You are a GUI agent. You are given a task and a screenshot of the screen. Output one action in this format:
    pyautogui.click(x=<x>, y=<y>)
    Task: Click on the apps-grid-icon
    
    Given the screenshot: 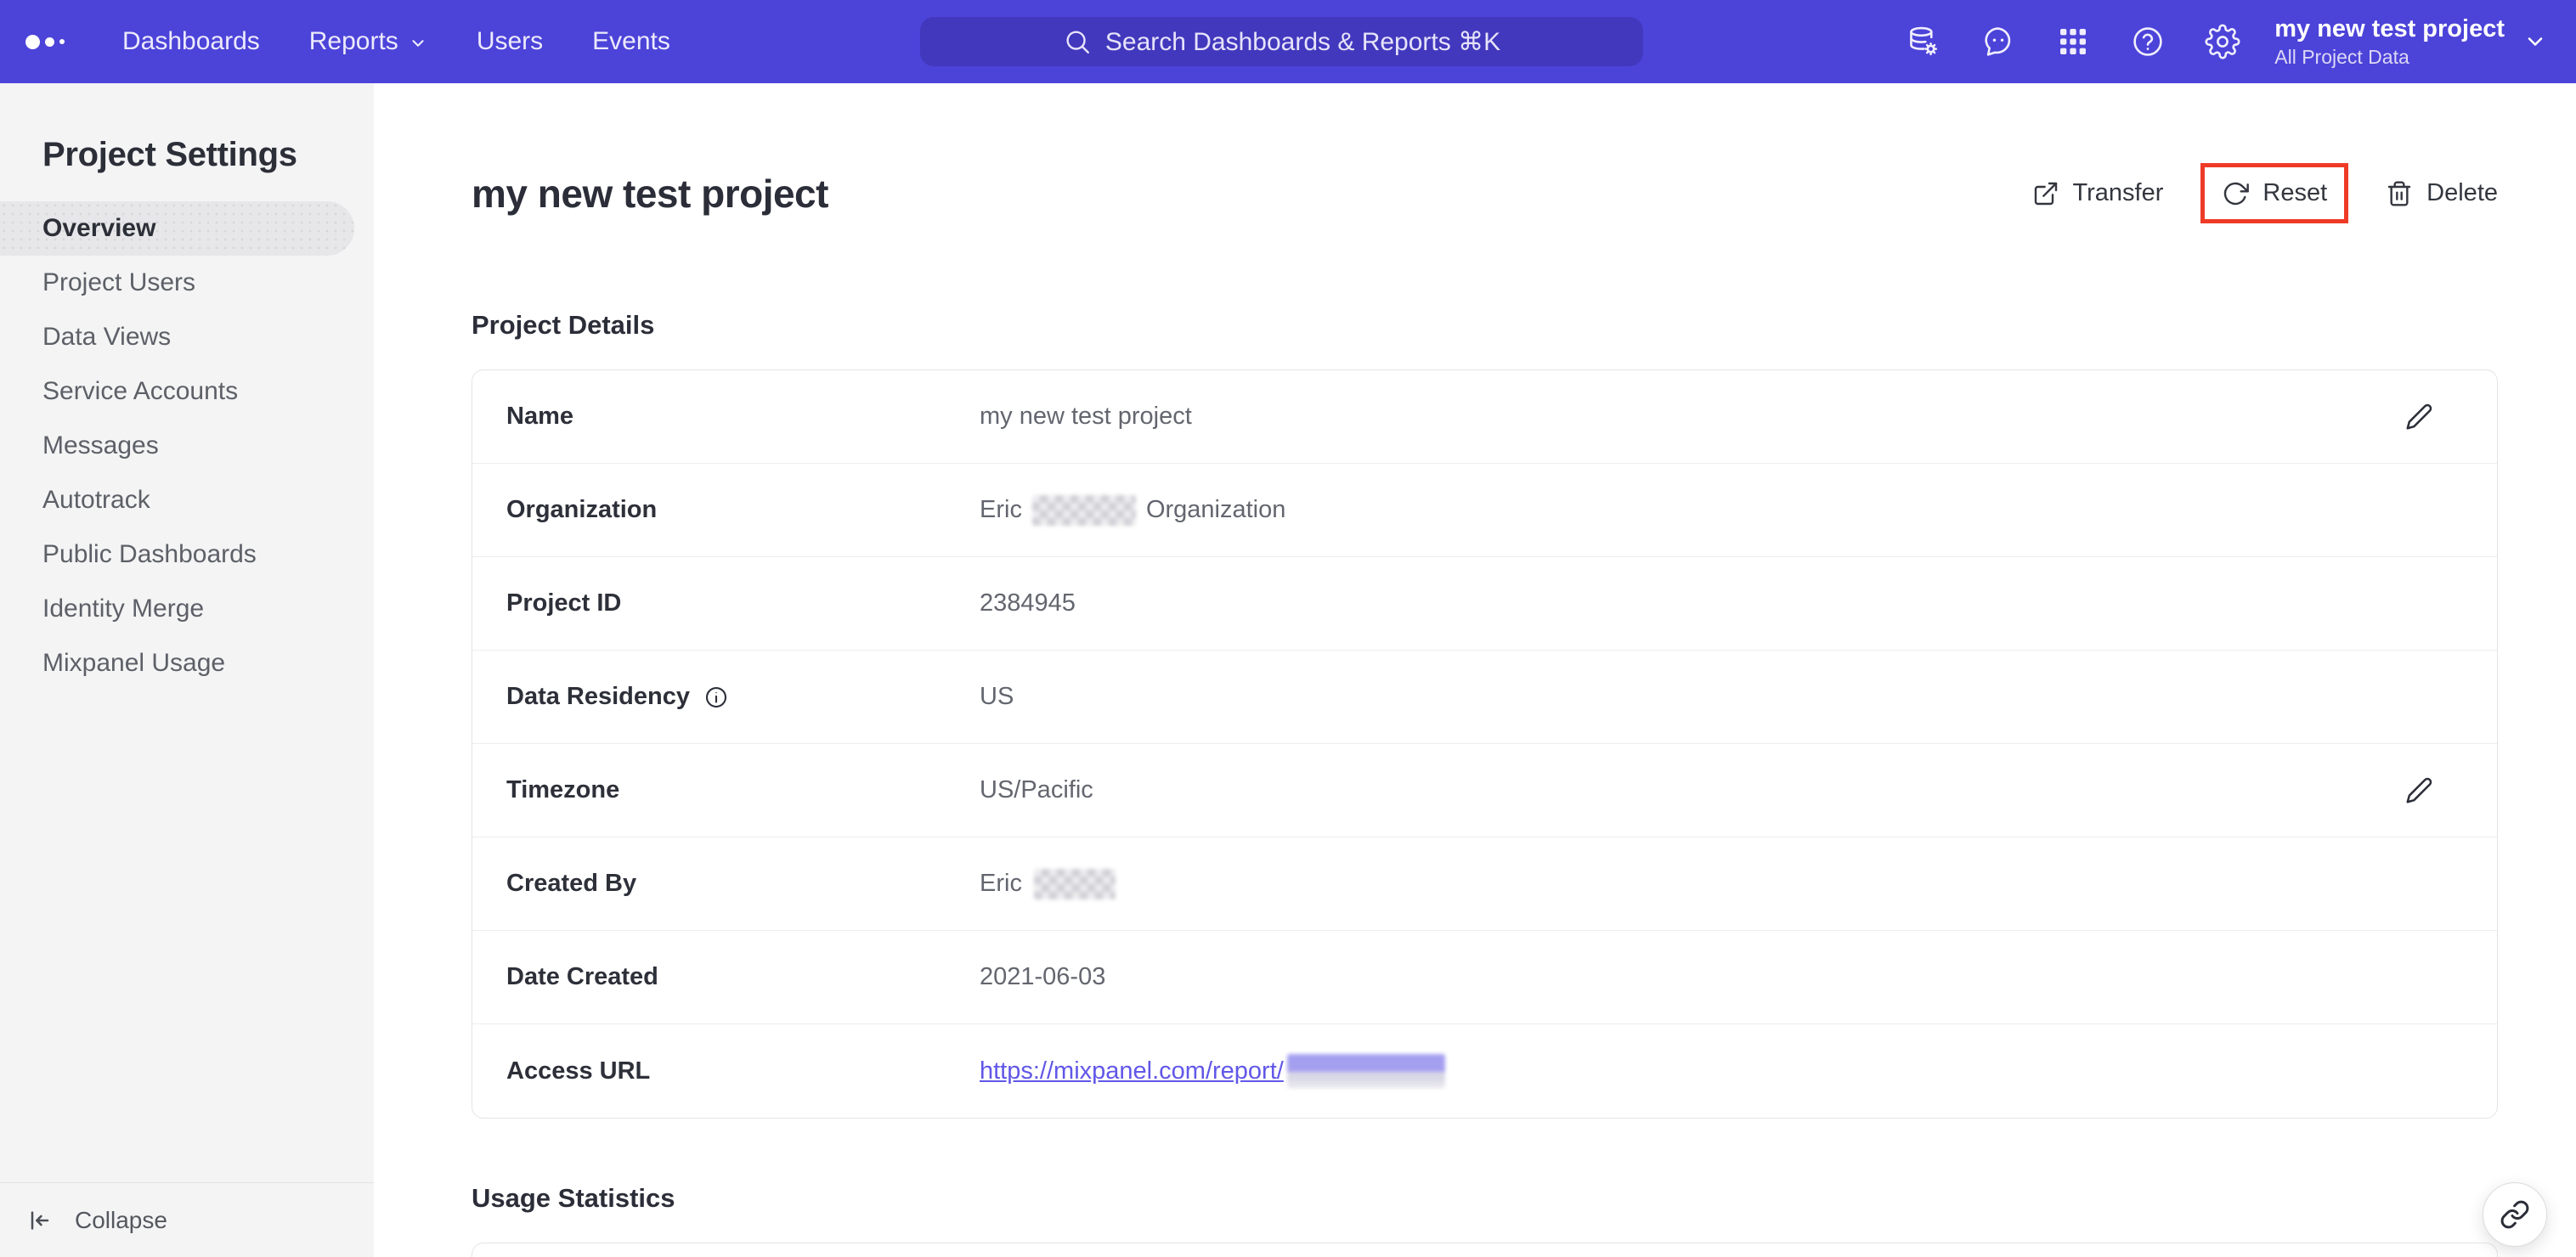 What is the action you would take?
    pyautogui.click(x=2073, y=41)
    